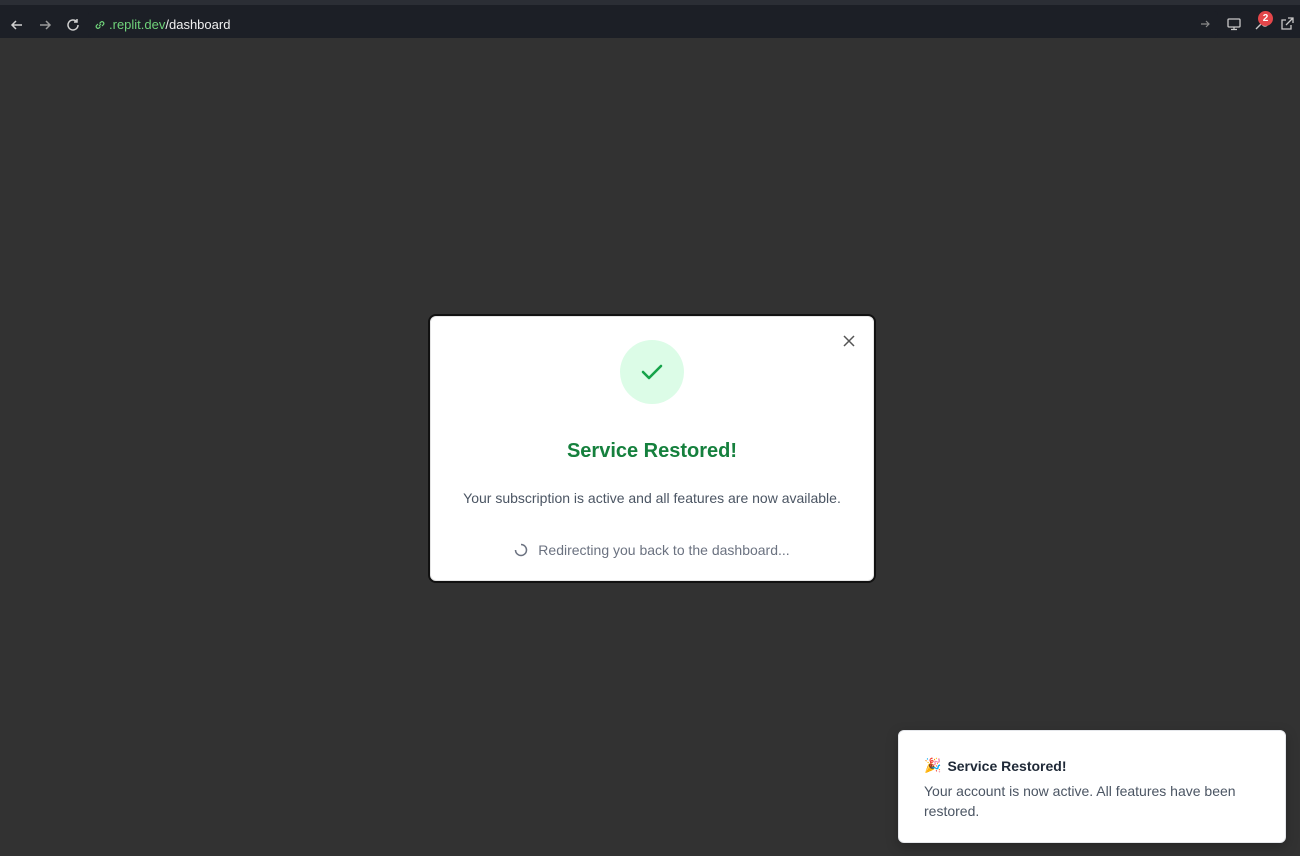  I want to click on address-bar: .replit.dev/dashboard, so click(653, 24).